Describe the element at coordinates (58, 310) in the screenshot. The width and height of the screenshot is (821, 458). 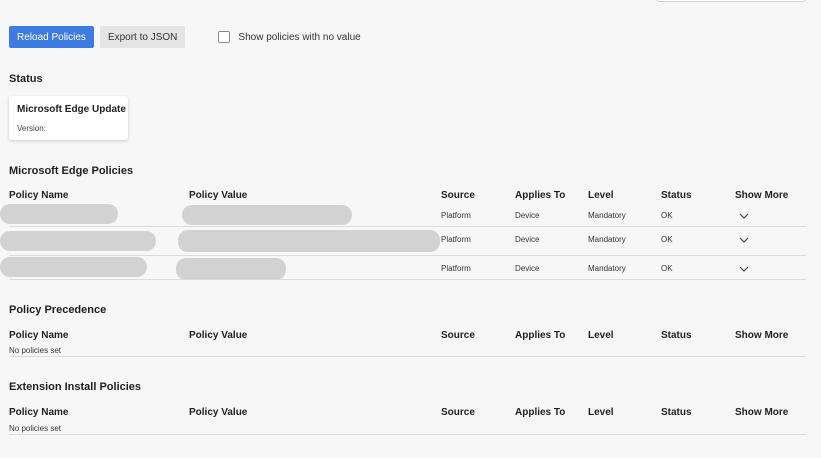
I see `policy-precedence-heading: Policy Precedence` at that location.